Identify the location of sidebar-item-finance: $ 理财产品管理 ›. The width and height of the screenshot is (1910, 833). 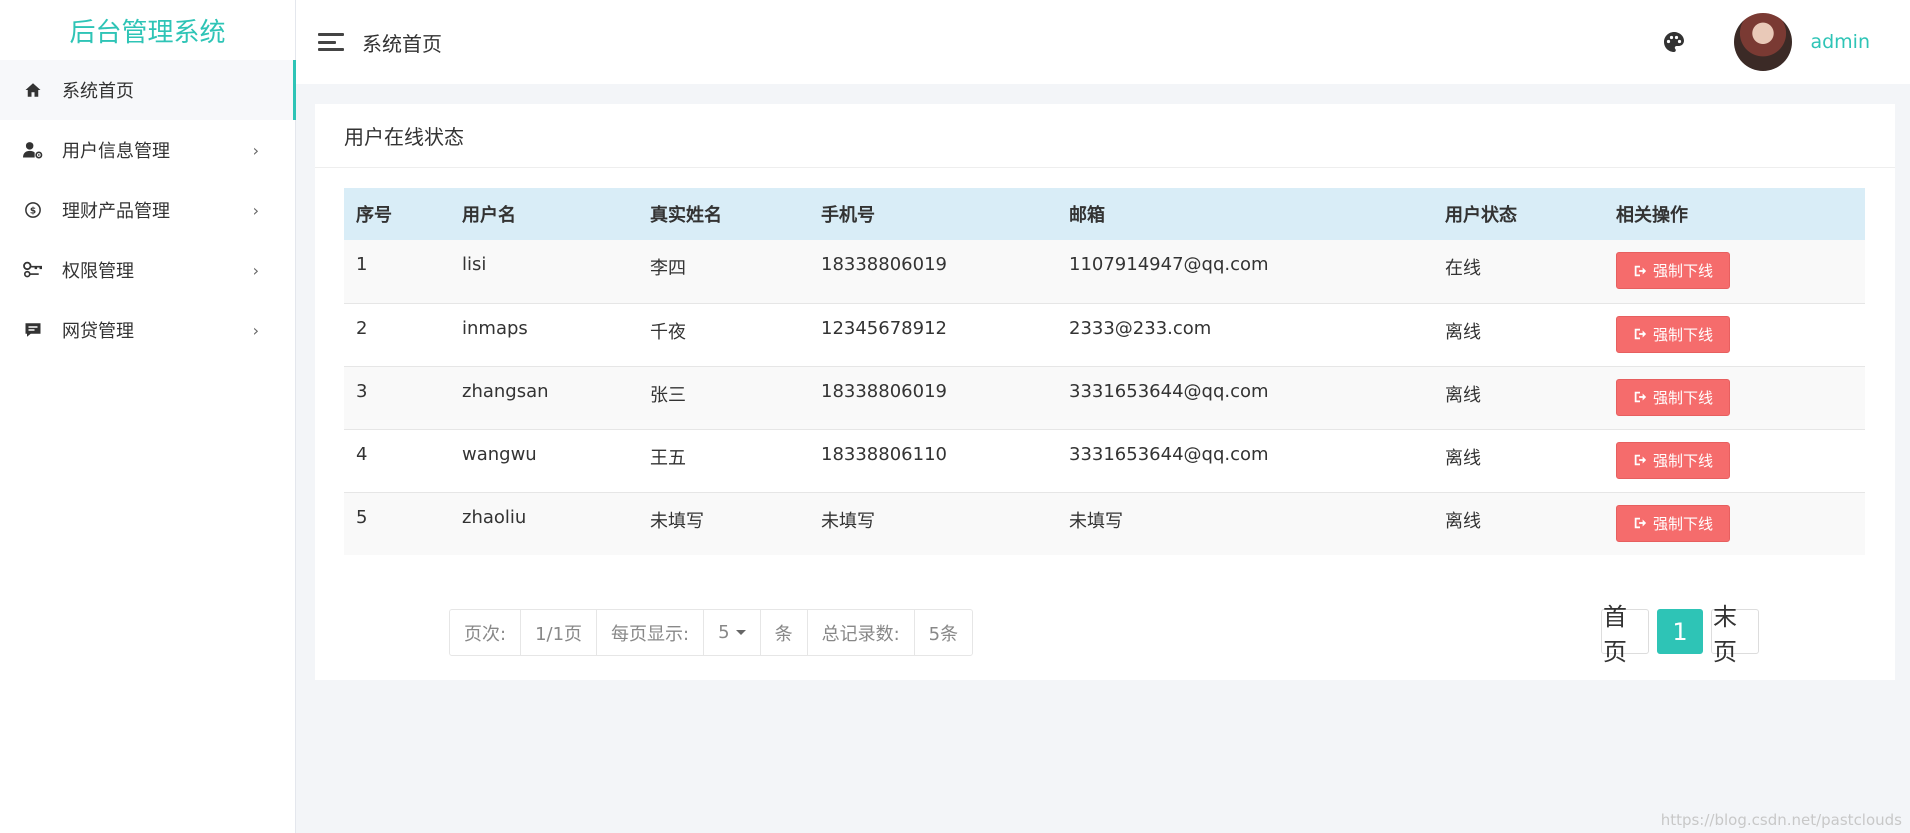
(147, 210).